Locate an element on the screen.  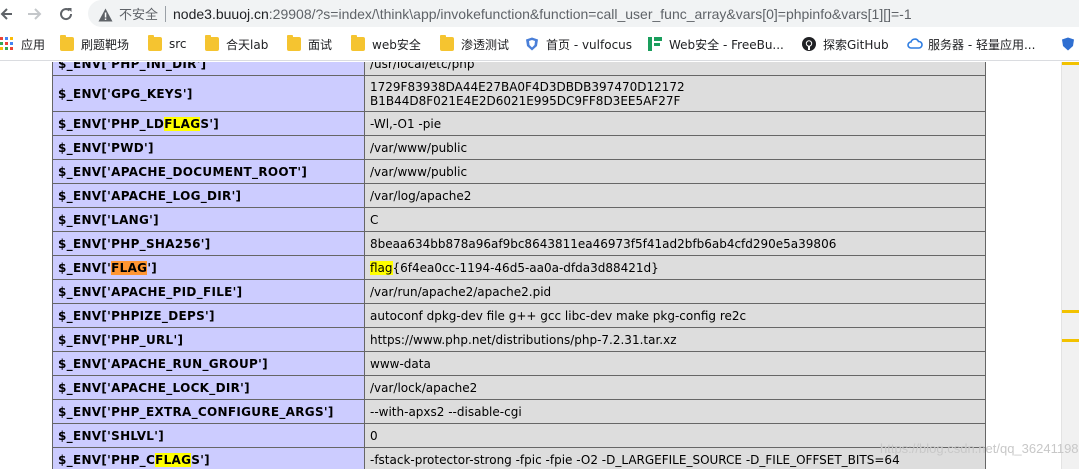
env-value: -Wl,-O1 -pie is located at coordinates (675, 123).